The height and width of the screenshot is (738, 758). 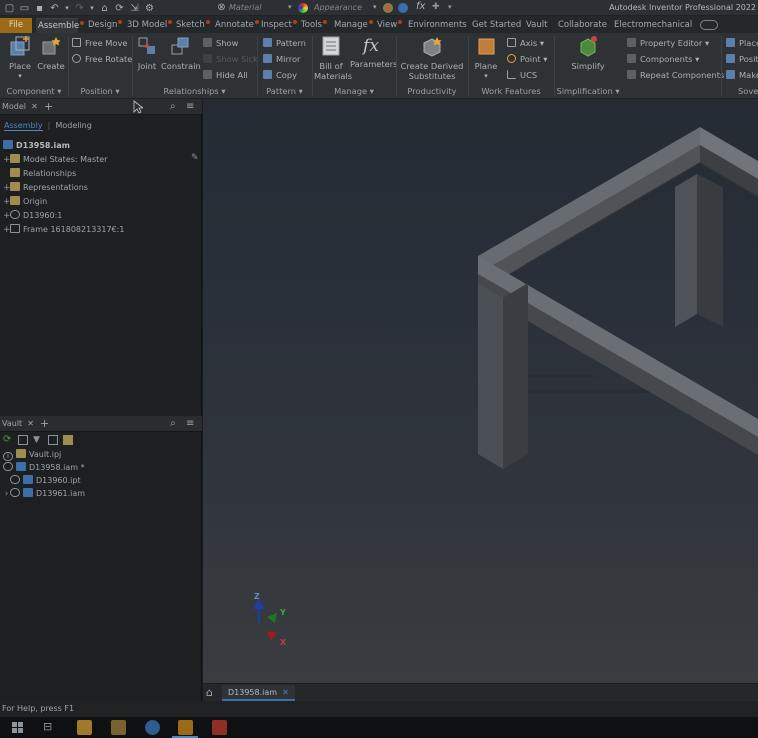 What do you see at coordinates (219, 727) in the screenshot?
I see `snagit-app-icon` at bounding box center [219, 727].